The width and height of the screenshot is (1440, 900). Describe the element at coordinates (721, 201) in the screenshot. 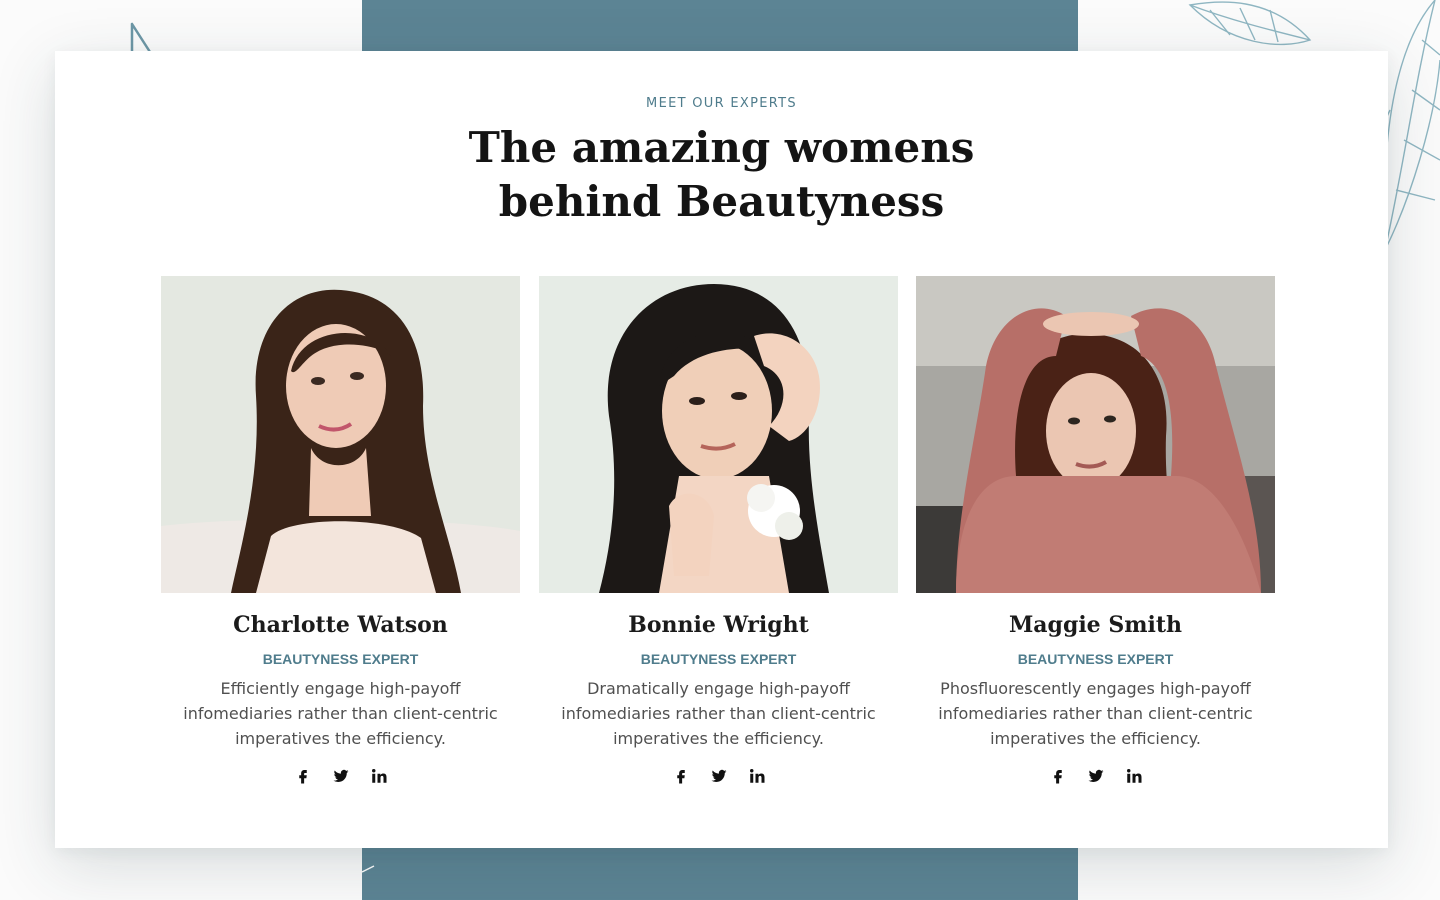

I see `section-heading-line-2: behind Beautyness` at that location.